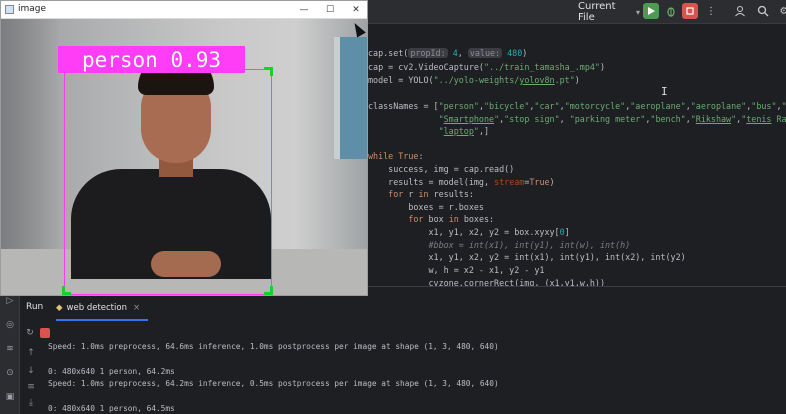 This screenshot has height=414, width=786. I want to click on terminal-button: ▣, so click(10, 397).